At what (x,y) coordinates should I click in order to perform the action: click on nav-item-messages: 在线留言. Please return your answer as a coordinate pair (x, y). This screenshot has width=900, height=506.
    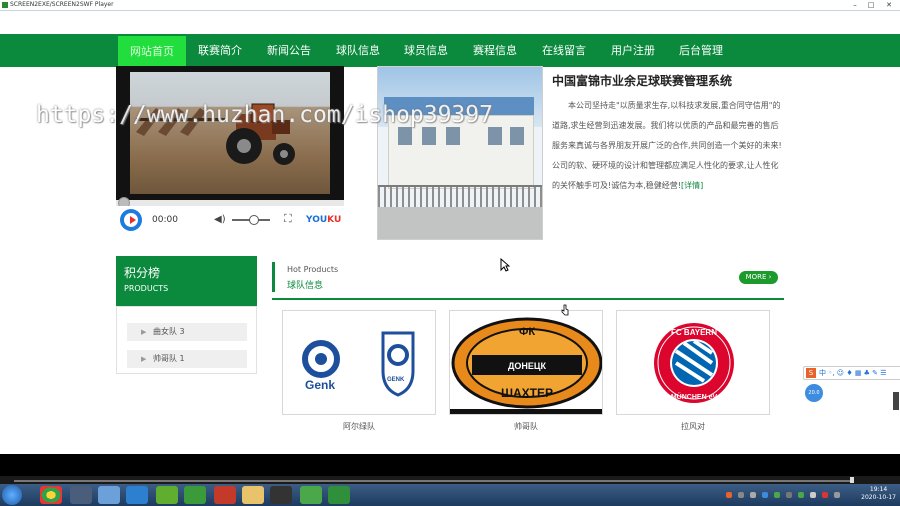
    Looking at the image, I should click on (564, 50).